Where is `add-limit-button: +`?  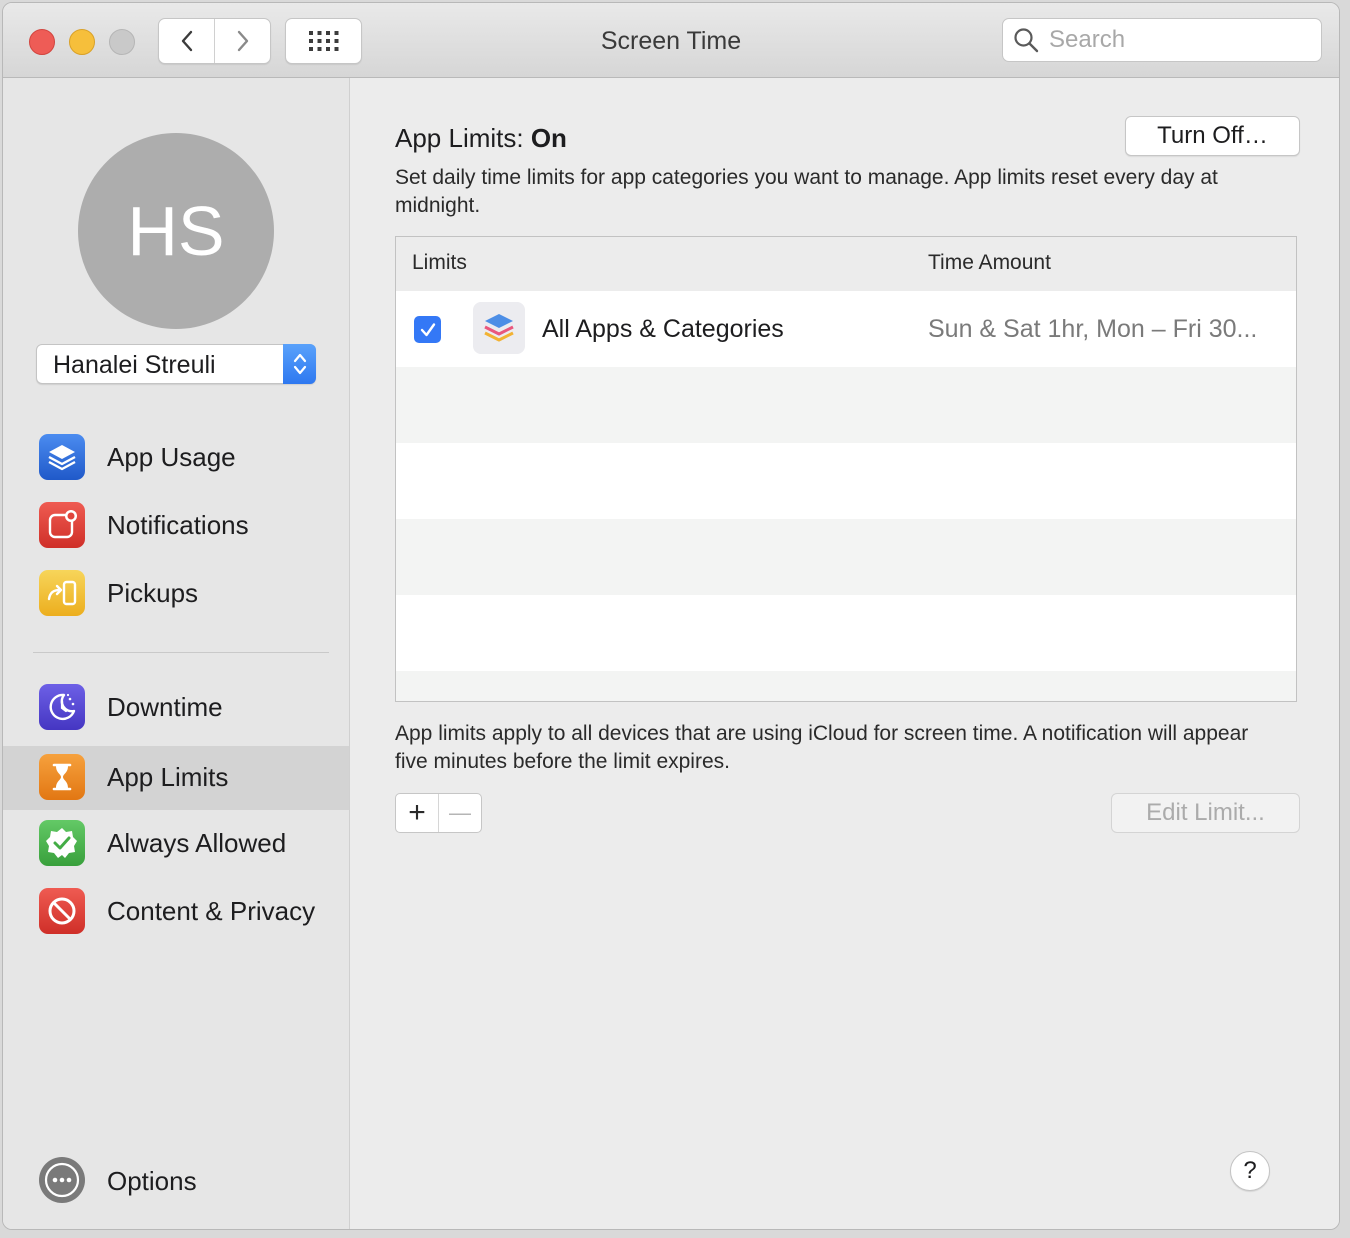 add-limit-button: + is located at coordinates (417, 813).